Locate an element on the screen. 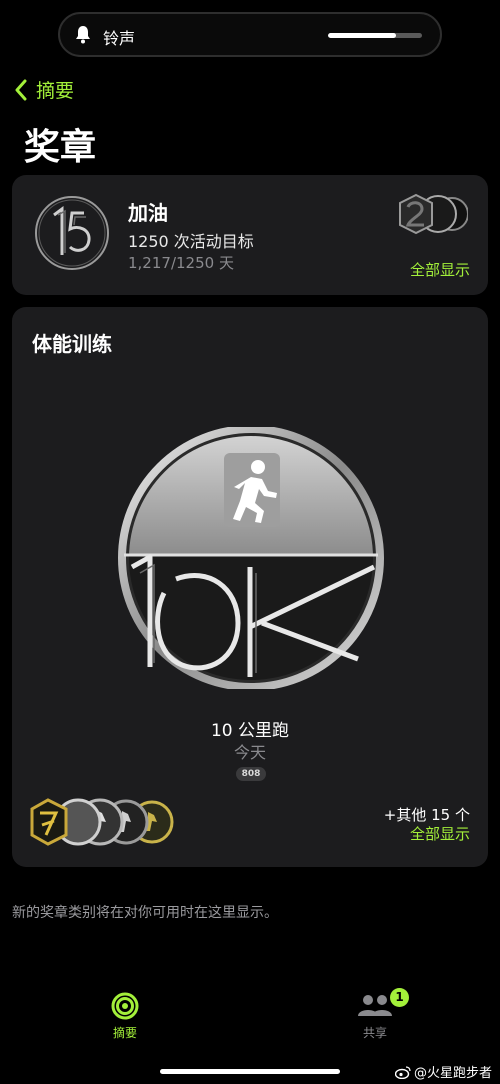  volume-bar is located at coordinates (375, 35).